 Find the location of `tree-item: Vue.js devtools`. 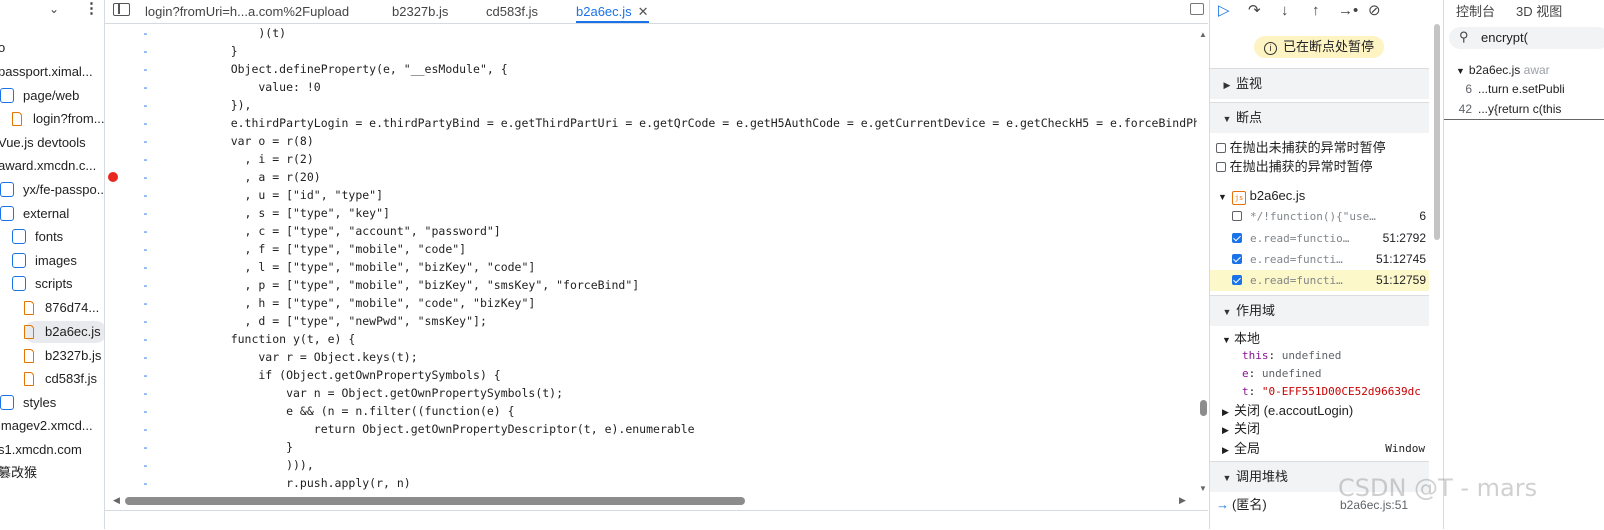

tree-item: Vue.js devtools is located at coordinates (43, 143).